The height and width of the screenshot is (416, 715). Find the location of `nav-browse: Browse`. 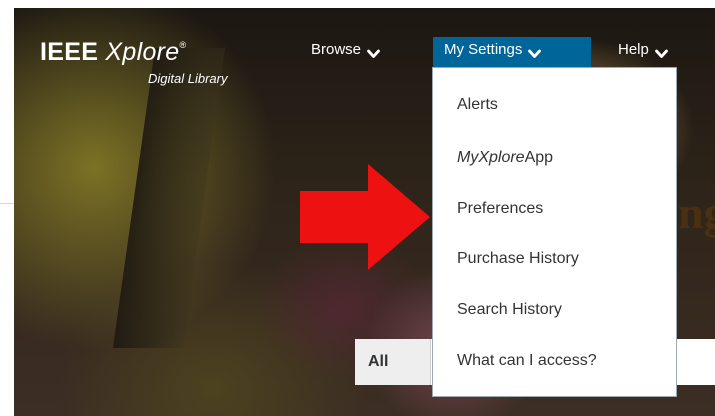

nav-browse: Browse is located at coordinates (345, 52).